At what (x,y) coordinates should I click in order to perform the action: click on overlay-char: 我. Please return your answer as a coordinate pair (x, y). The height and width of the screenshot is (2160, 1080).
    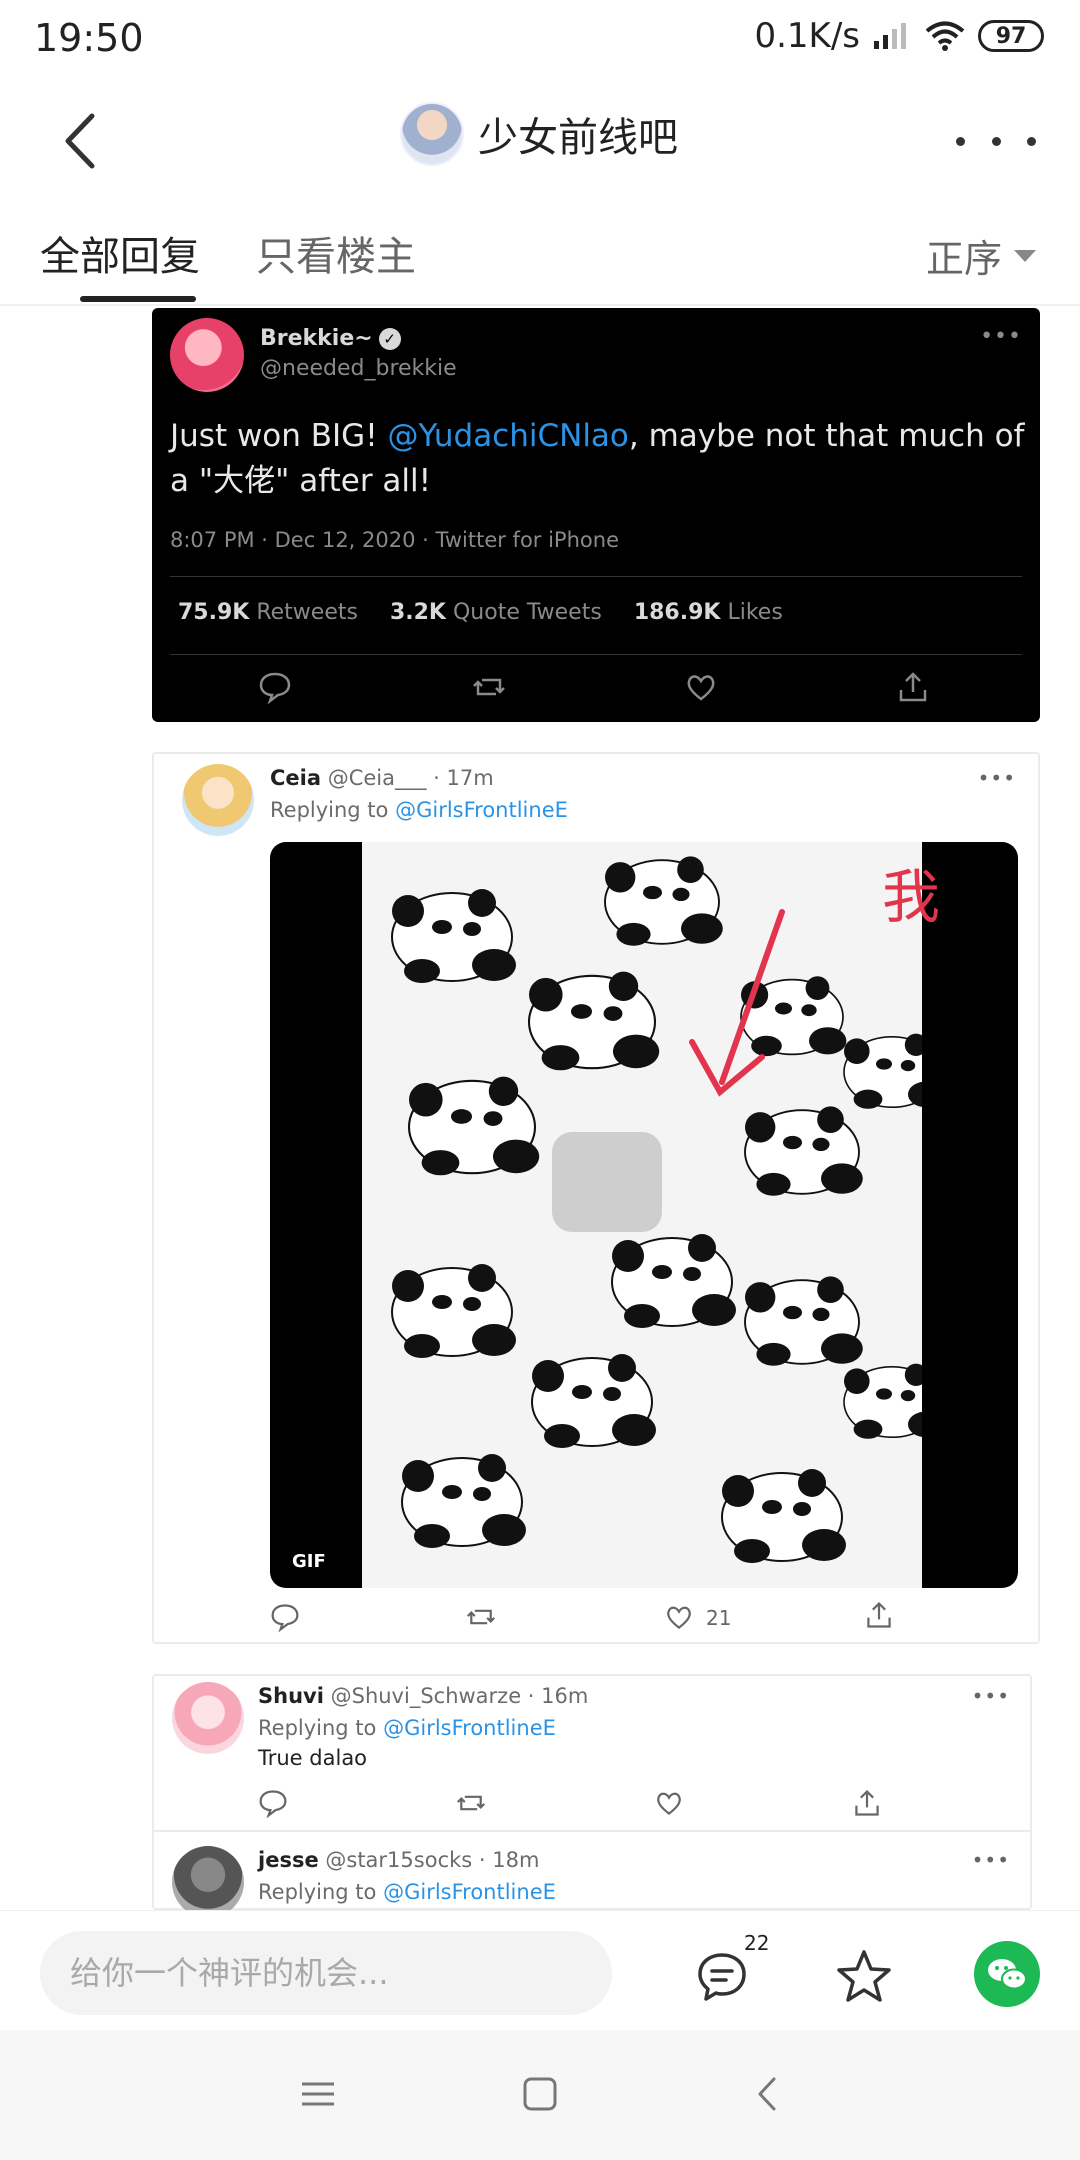
    Looking at the image, I should click on (911, 897).